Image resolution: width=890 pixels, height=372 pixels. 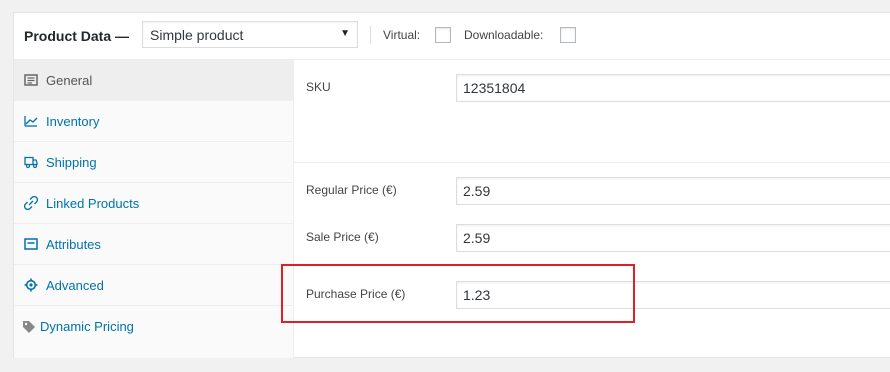 I want to click on downloadable-checkbox, so click(x=568, y=35).